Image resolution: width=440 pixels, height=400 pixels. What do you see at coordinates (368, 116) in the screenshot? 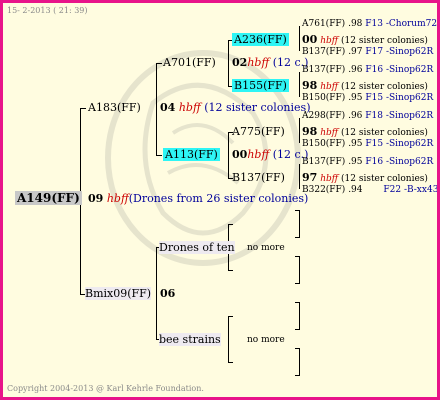
I see `ancestor-row: A298(FF) .96 F18 -Sinop62R` at bounding box center [368, 116].